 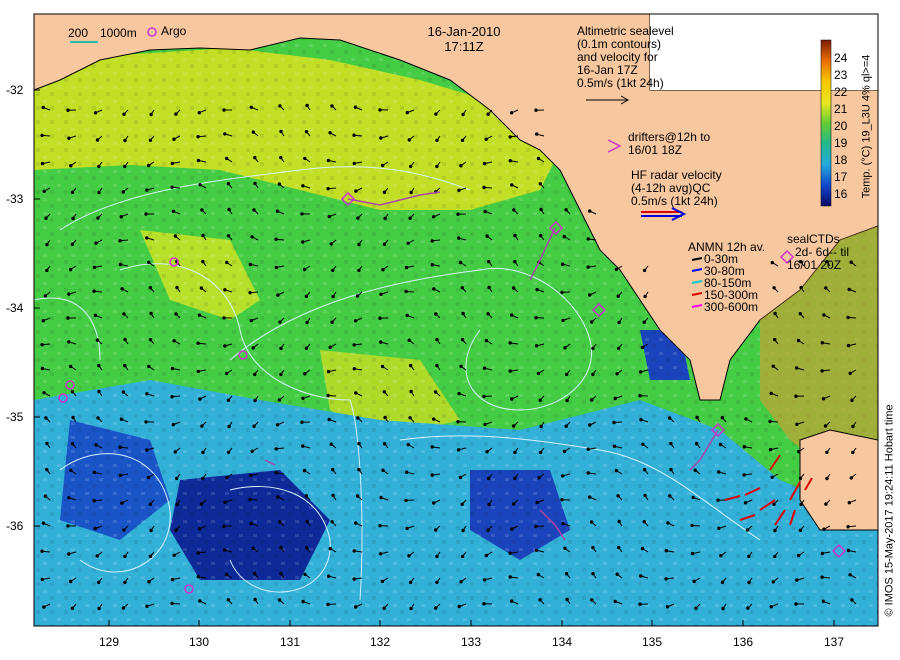 I want to click on map-time: 17:11Z, so click(x=464, y=46).